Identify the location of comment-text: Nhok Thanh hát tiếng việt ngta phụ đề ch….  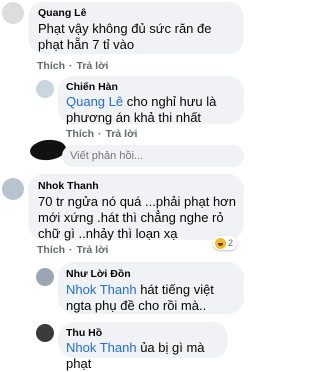
(153, 298).